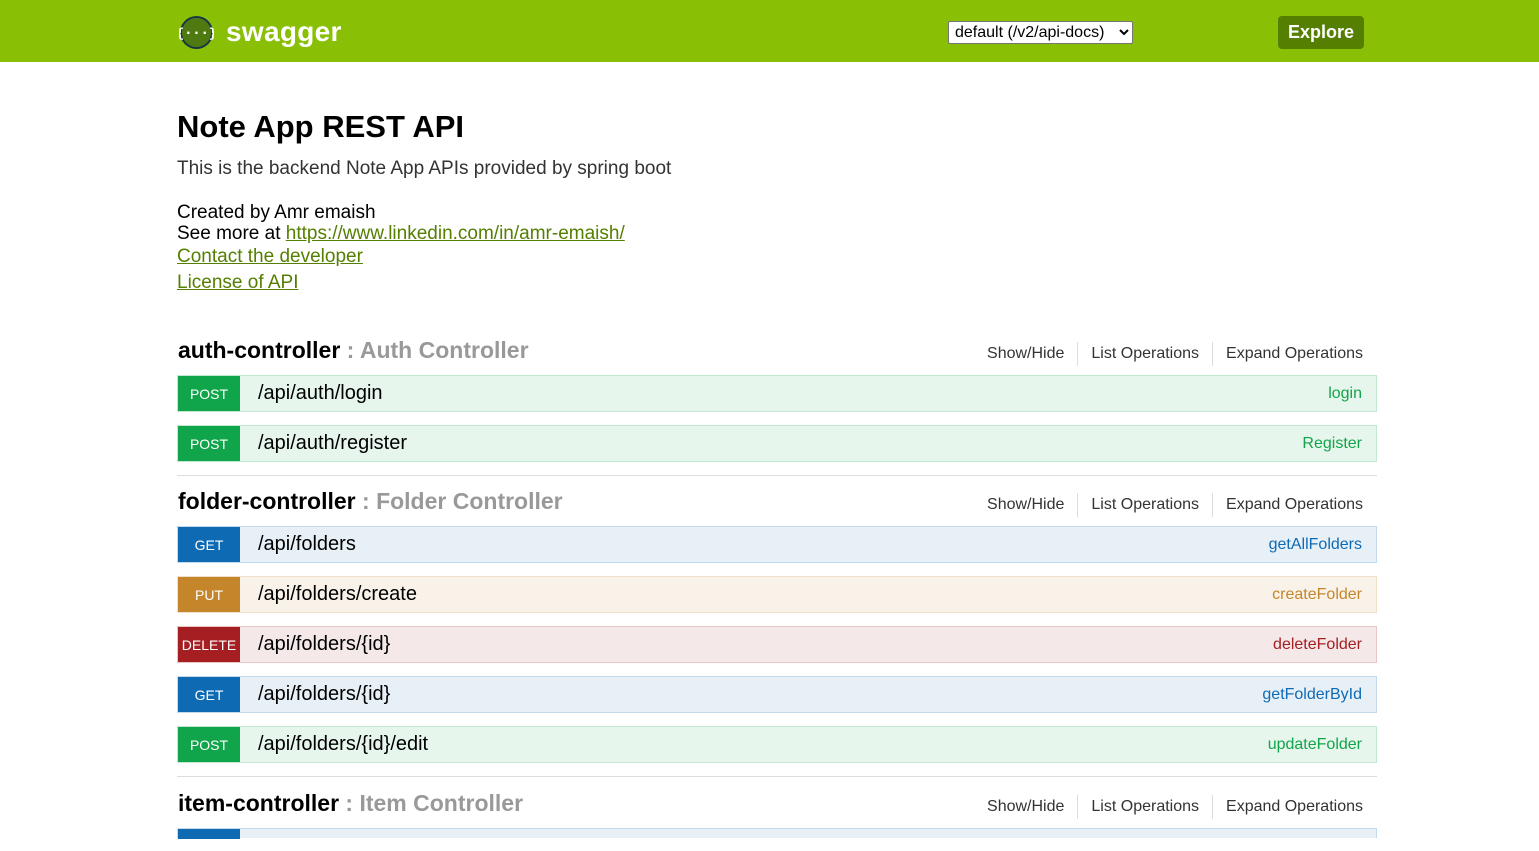 The width and height of the screenshot is (1539, 851). What do you see at coordinates (337, 594) in the screenshot?
I see `operation-path: /api/folders/create` at bounding box center [337, 594].